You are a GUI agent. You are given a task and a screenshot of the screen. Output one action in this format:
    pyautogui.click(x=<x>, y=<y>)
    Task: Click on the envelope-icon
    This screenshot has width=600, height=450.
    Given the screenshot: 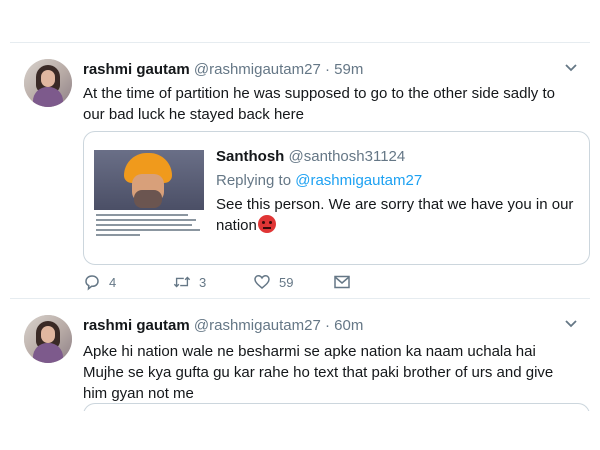 What is the action you would take?
    pyautogui.click(x=342, y=282)
    